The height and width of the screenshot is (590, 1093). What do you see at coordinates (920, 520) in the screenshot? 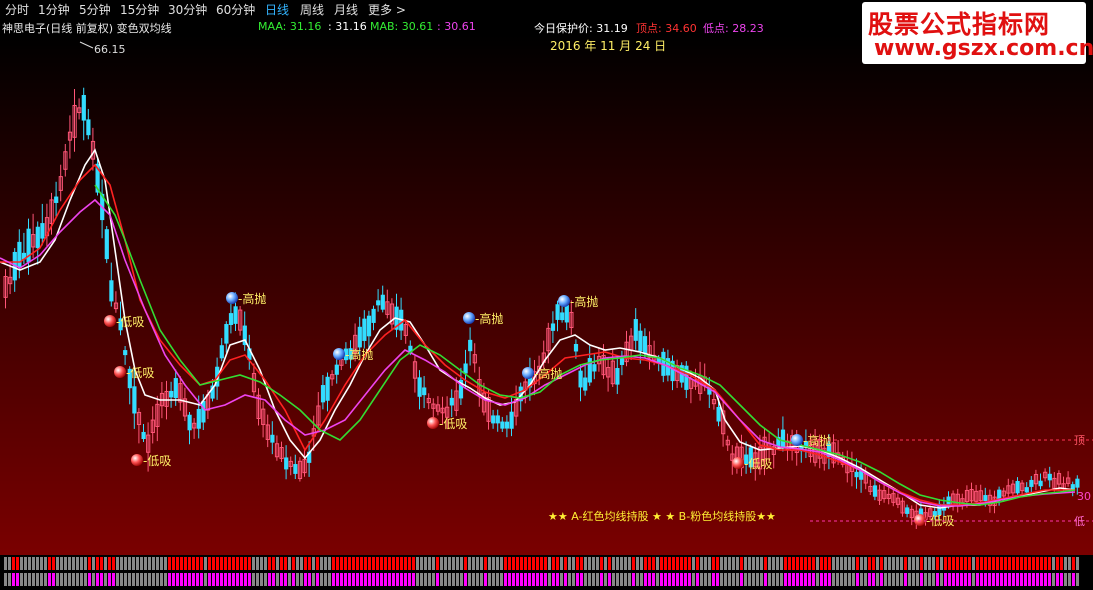
I see `buy-signal-icon` at bounding box center [920, 520].